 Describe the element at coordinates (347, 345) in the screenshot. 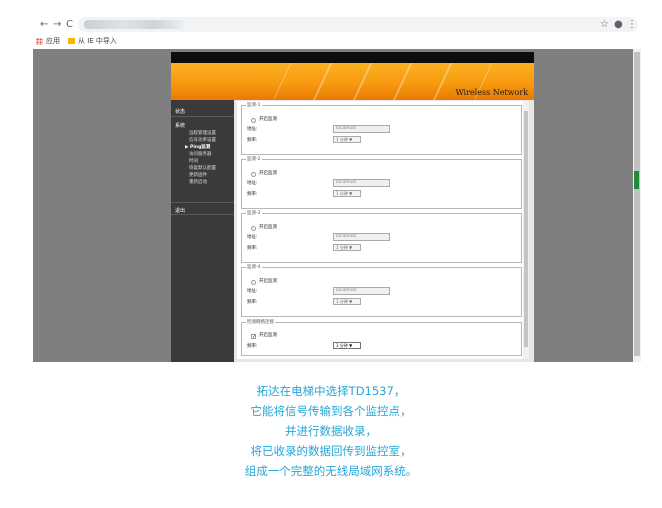

I see `frequency-select: 3 分钟 ▼` at that location.